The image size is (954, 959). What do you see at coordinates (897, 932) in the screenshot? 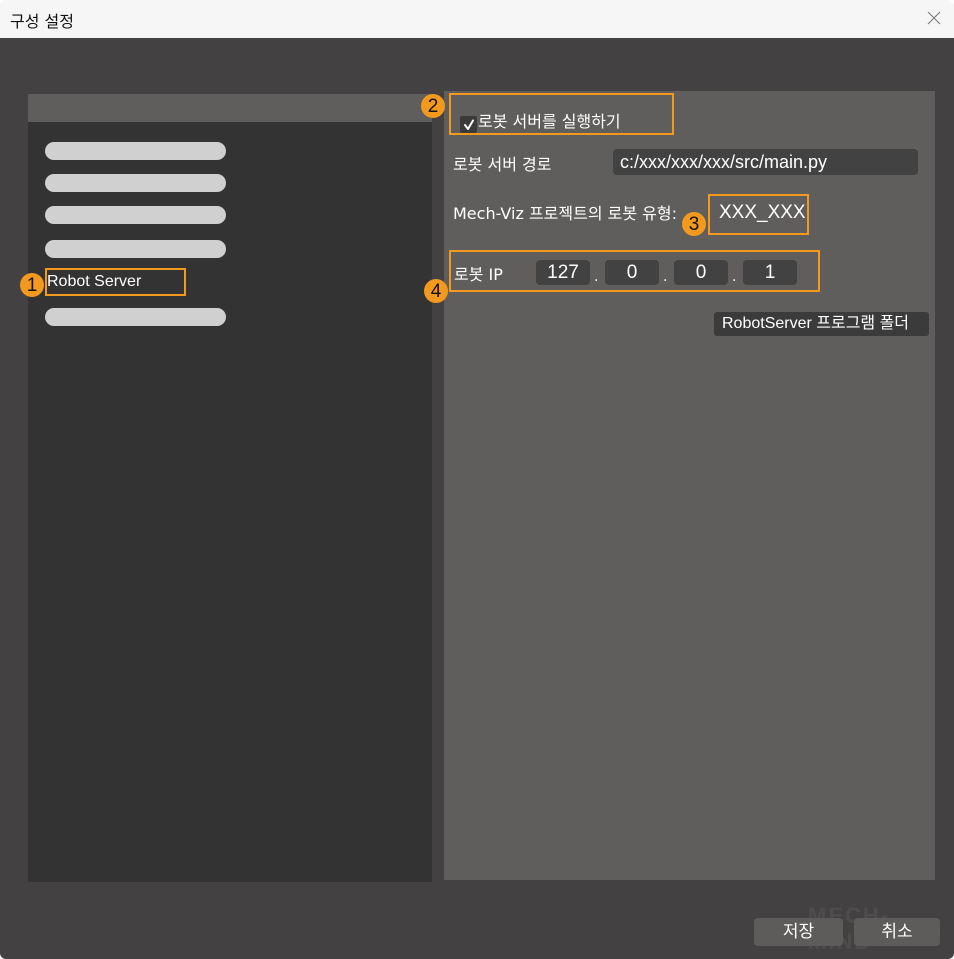
I see `cancel-button: 취소` at bounding box center [897, 932].